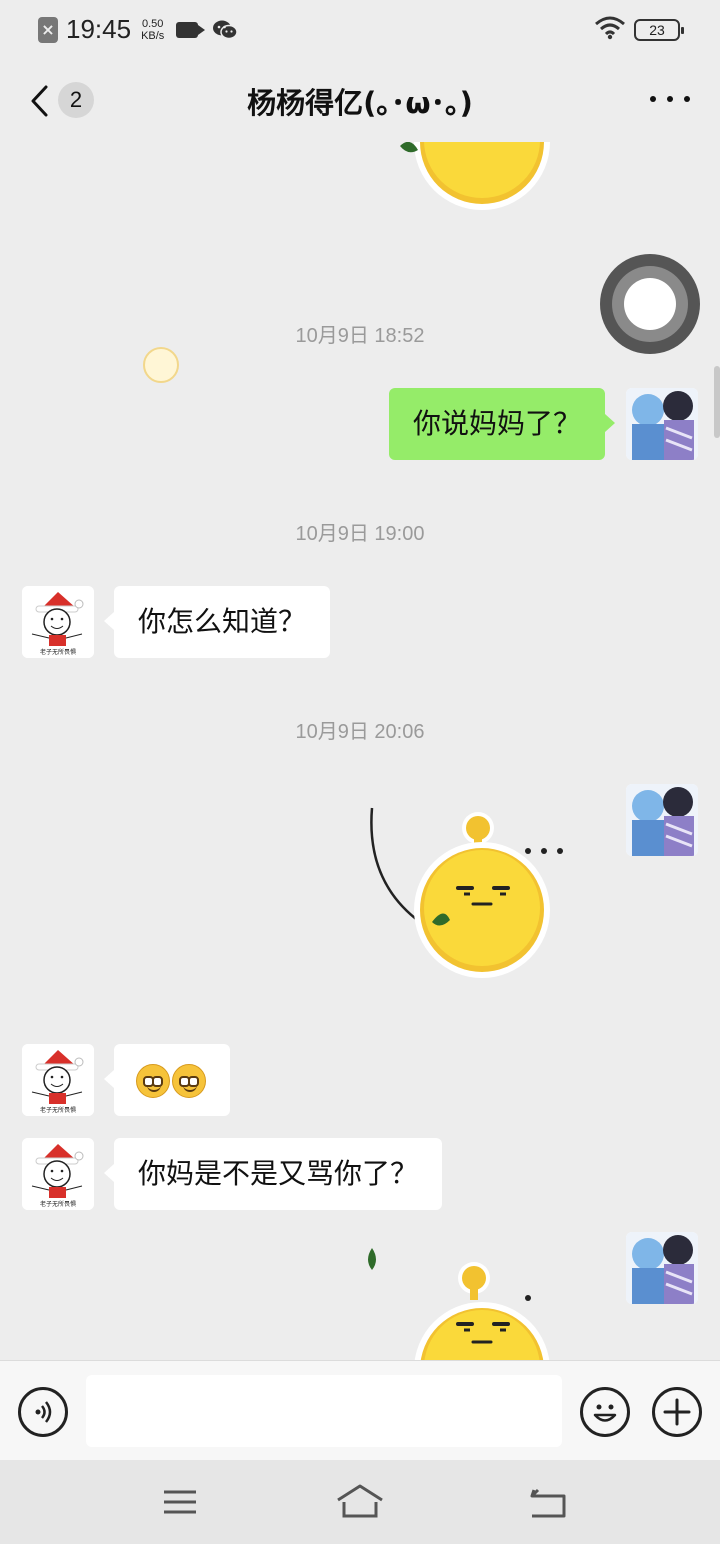 The height and width of the screenshot is (1544, 720). I want to click on emoji-button, so click(605, 1412).